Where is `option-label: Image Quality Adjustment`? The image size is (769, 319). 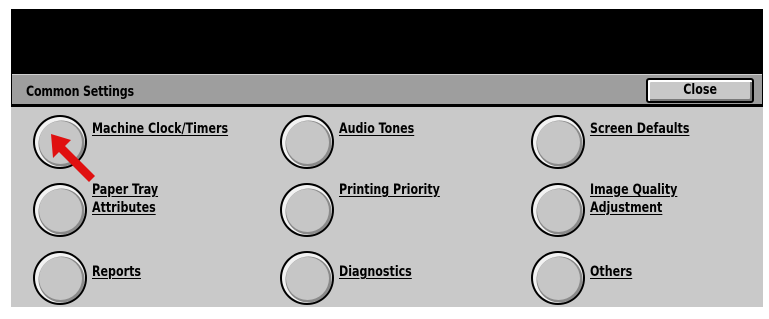 option-label: Image Quality Adjustment is located at coordinates (633, 199).